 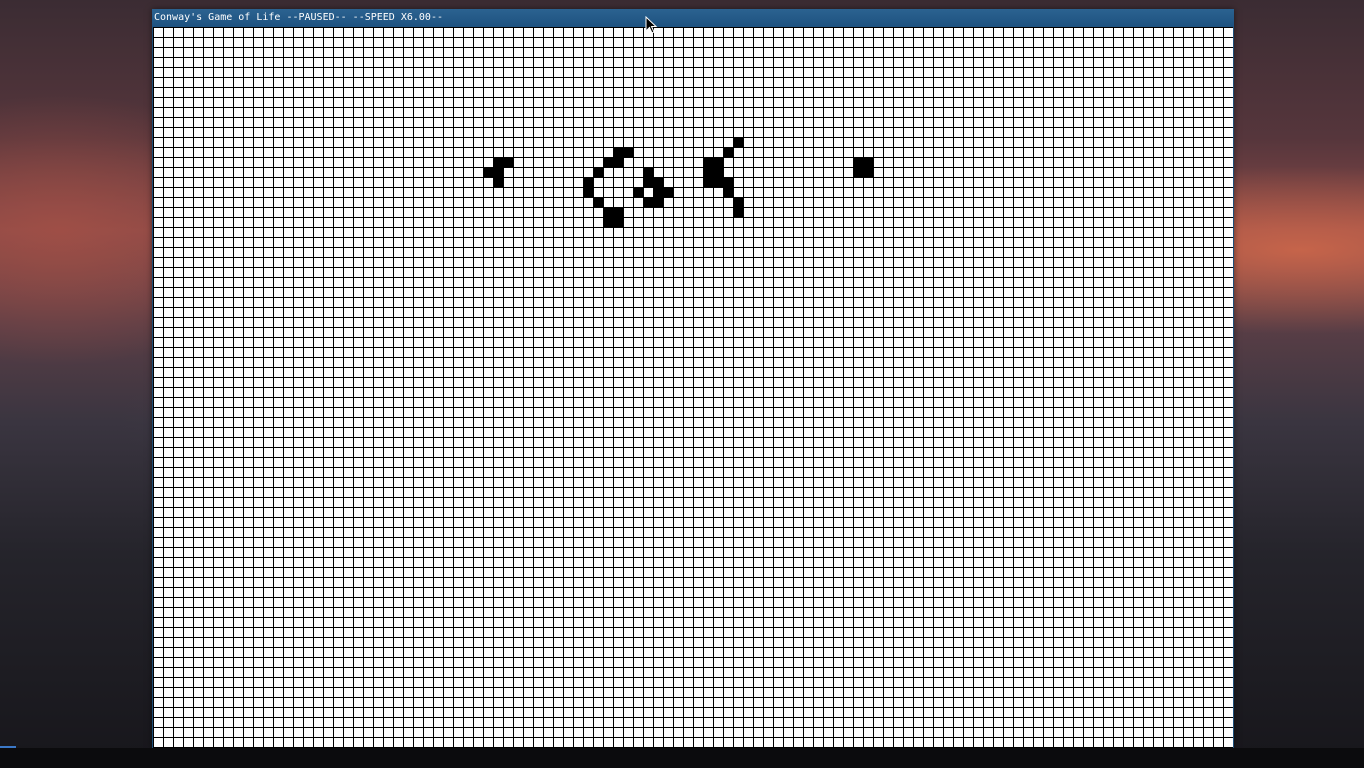 I want to click on mouse-cursor-icon, so click(x=651, y=25).